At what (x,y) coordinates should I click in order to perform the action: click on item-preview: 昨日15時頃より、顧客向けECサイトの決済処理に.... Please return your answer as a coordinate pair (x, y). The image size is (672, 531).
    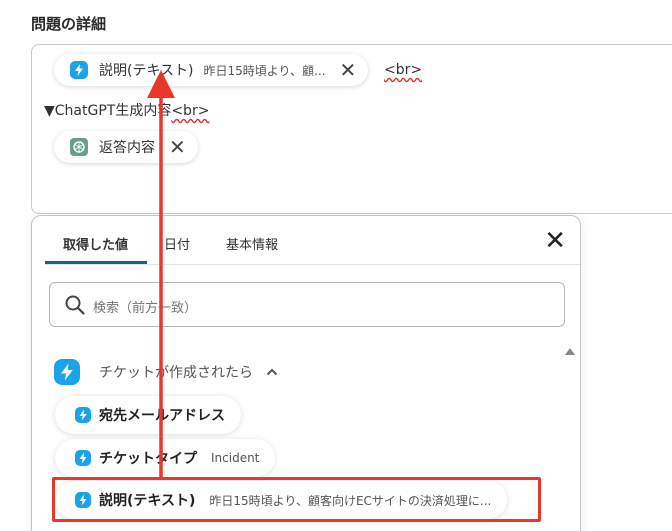
    Looking at the image, I should click on (350, 500).